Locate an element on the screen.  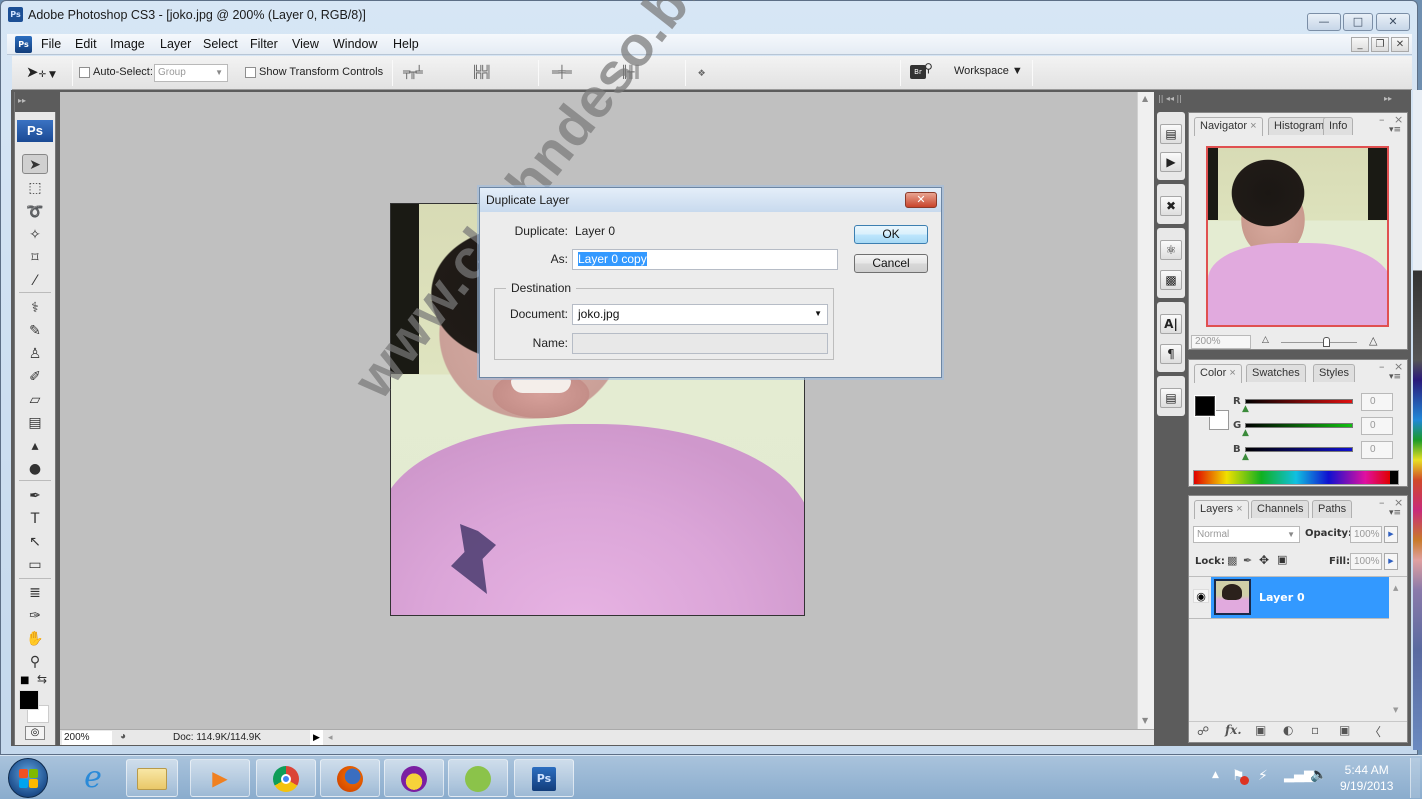
menu-layer: Layer is located at coordinates (175, 44).